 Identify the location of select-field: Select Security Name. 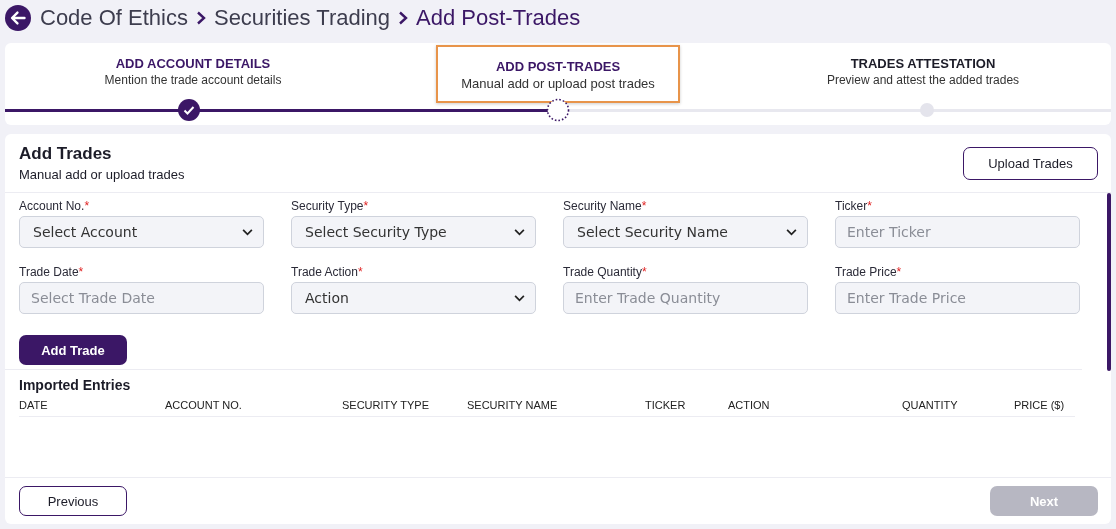
(685, 232).